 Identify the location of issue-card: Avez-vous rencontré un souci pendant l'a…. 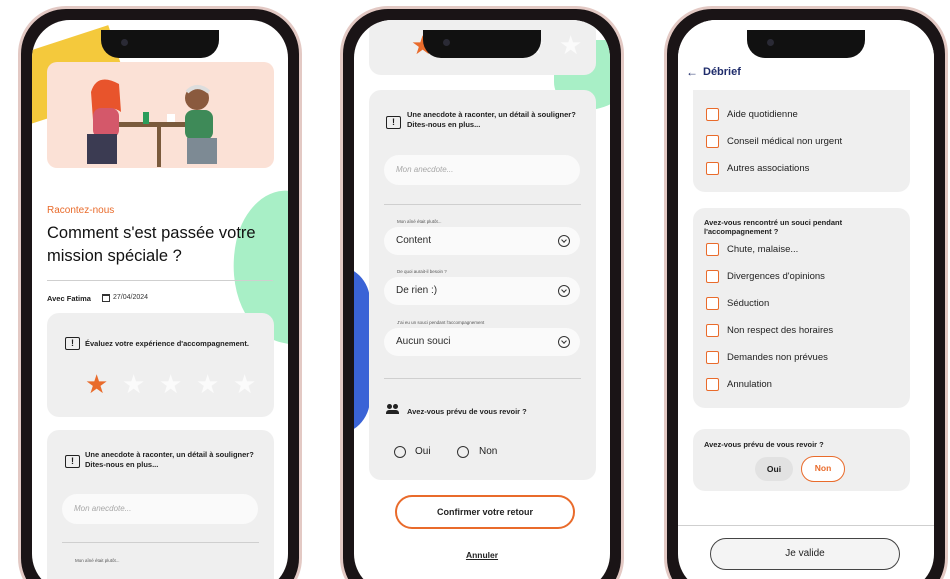
(801, 308).